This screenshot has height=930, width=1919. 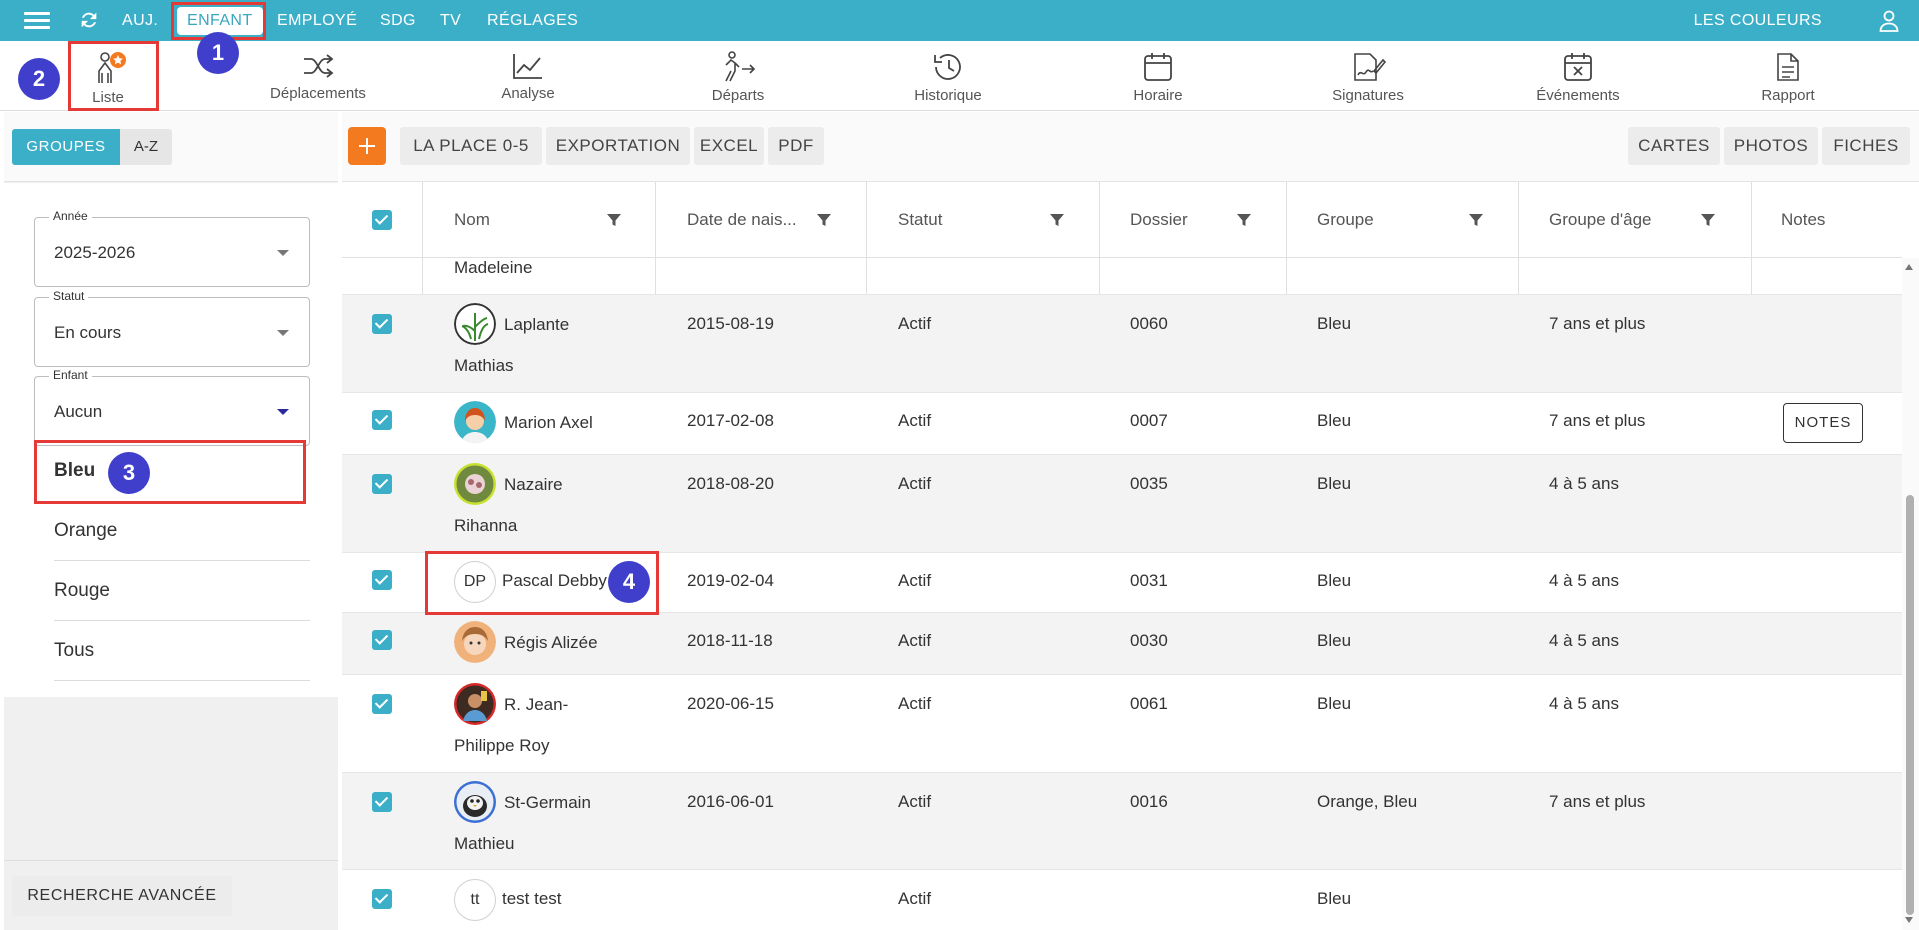 I want to click on col-header-statut: Statut, so click(x=920, y=220).